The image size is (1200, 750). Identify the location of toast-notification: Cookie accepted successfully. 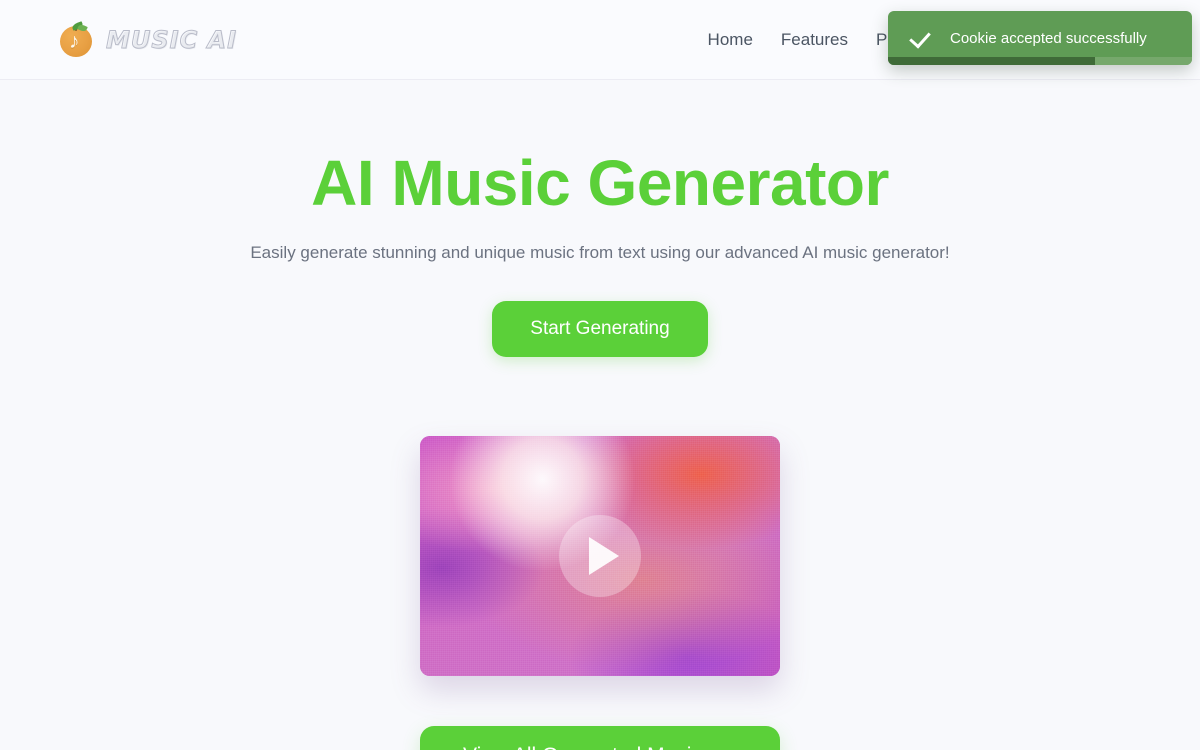
(1040, 38).